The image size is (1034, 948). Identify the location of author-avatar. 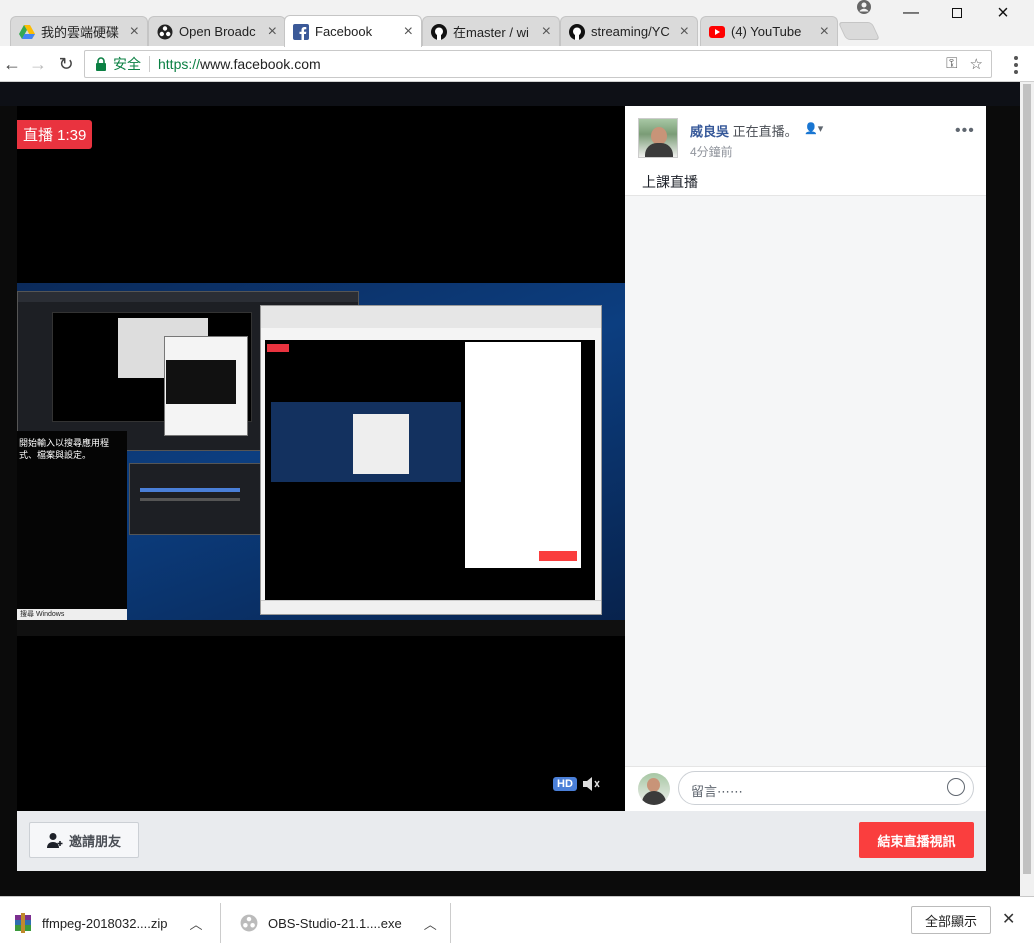
(658, 138).